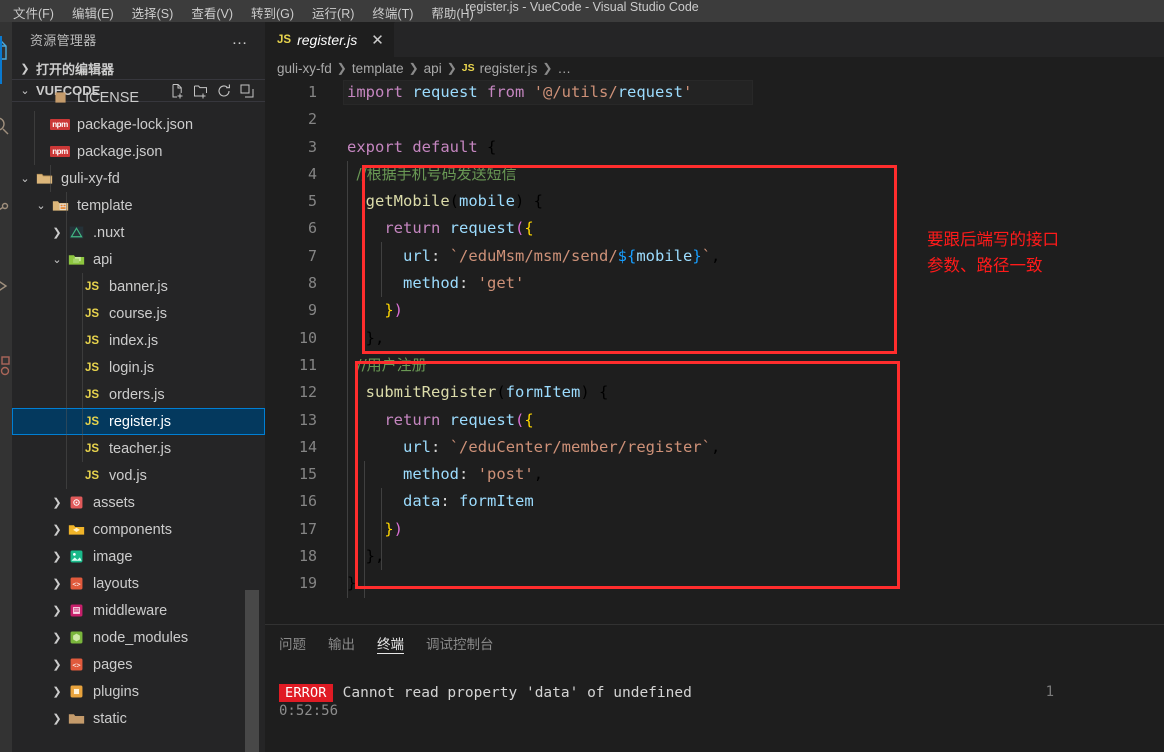  Describe the element at coordinates (714, 556) in the screenshot. I see `code-line: 18 },` at that location.